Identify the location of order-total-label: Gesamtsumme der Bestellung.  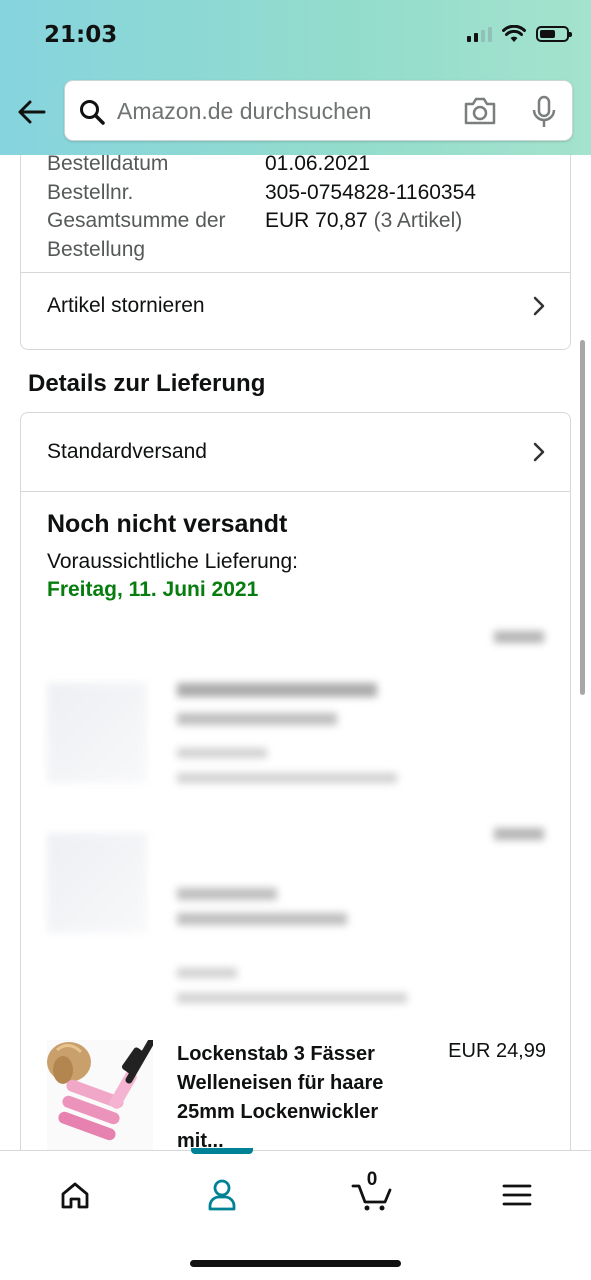
(136, 235).